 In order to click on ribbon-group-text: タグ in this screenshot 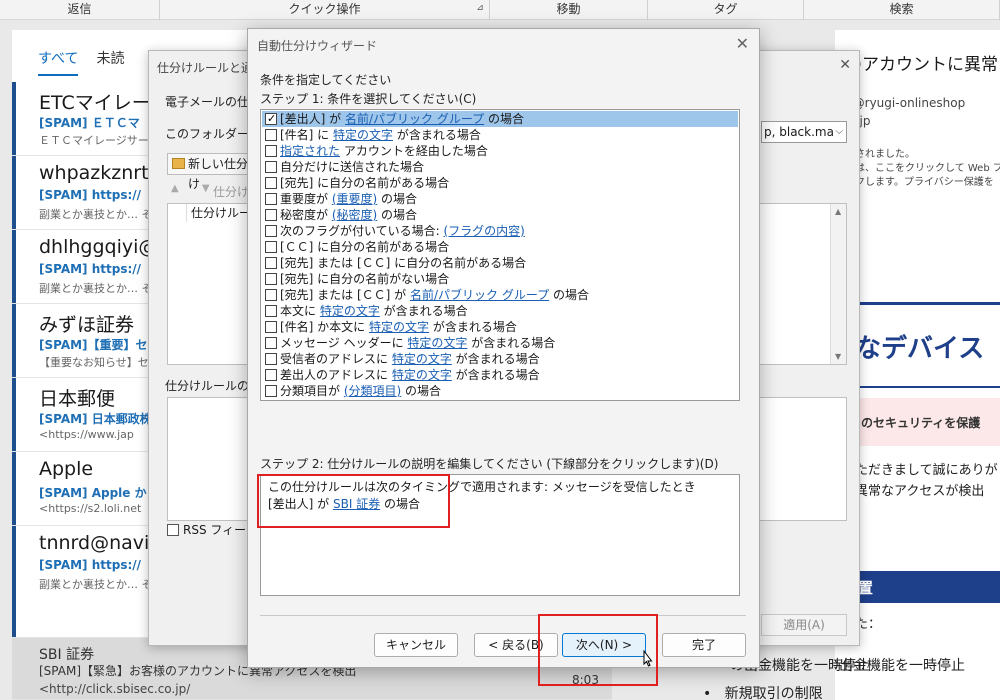, I will do `click(725, 9)`.